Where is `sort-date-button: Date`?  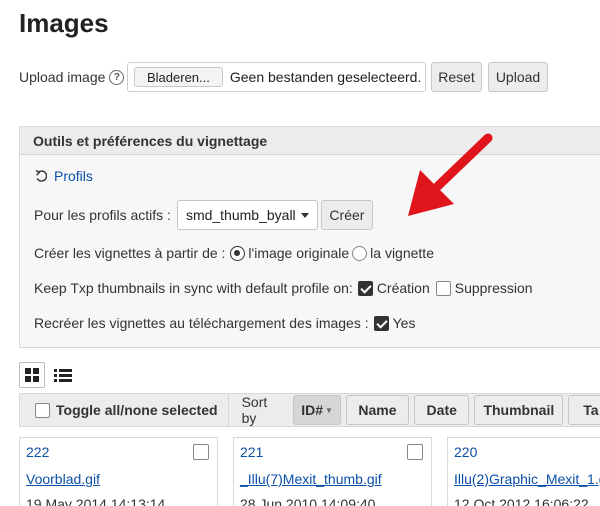 sort-date-button: Date is located at coordinates (442, 410).